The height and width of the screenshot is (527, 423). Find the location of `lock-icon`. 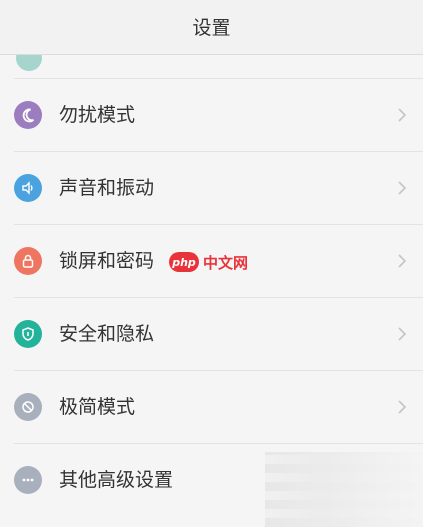

lock-icon is located at coordinates (28, 261).